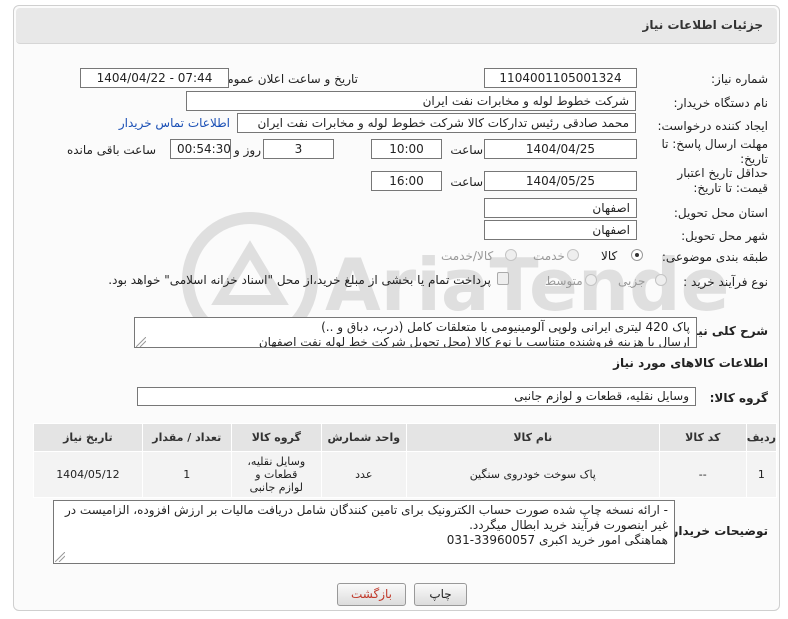 Image resolution: width=788 pixels, height=619 pixels. I want to click on validity-date-field: 1404/05/25, so click(560, 181).